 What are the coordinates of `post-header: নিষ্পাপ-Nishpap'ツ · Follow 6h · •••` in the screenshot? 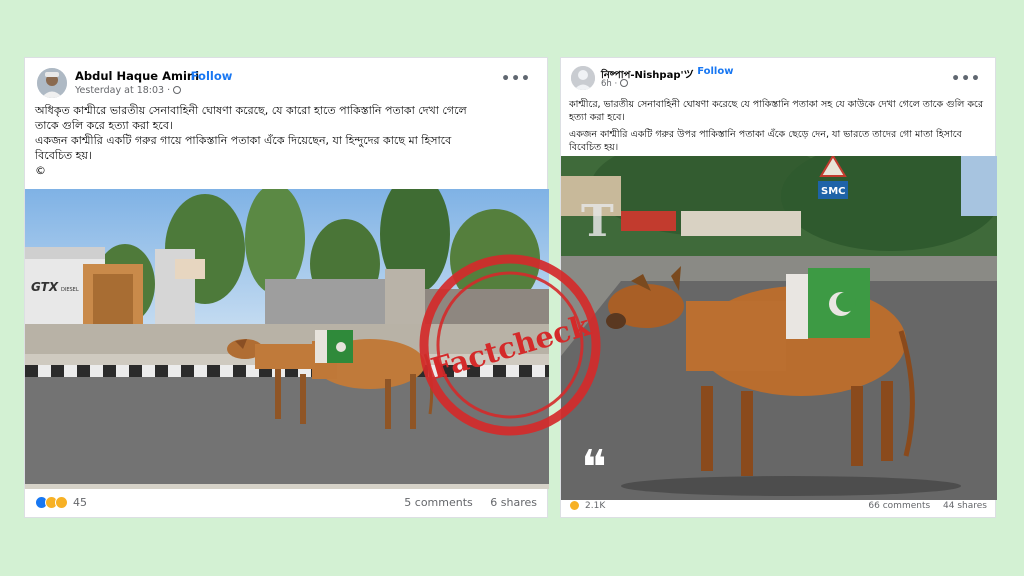 It's located at (778, 79).